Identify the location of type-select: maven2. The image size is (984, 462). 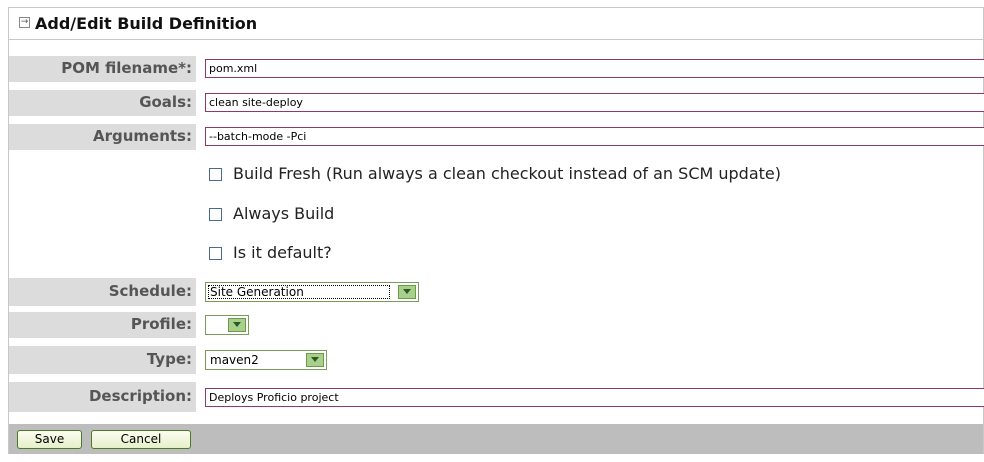
(266, 360).